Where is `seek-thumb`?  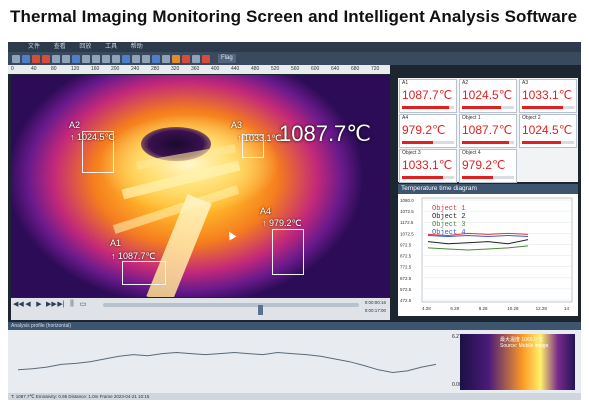 seek-thumb is located at coordinates (260, 310).